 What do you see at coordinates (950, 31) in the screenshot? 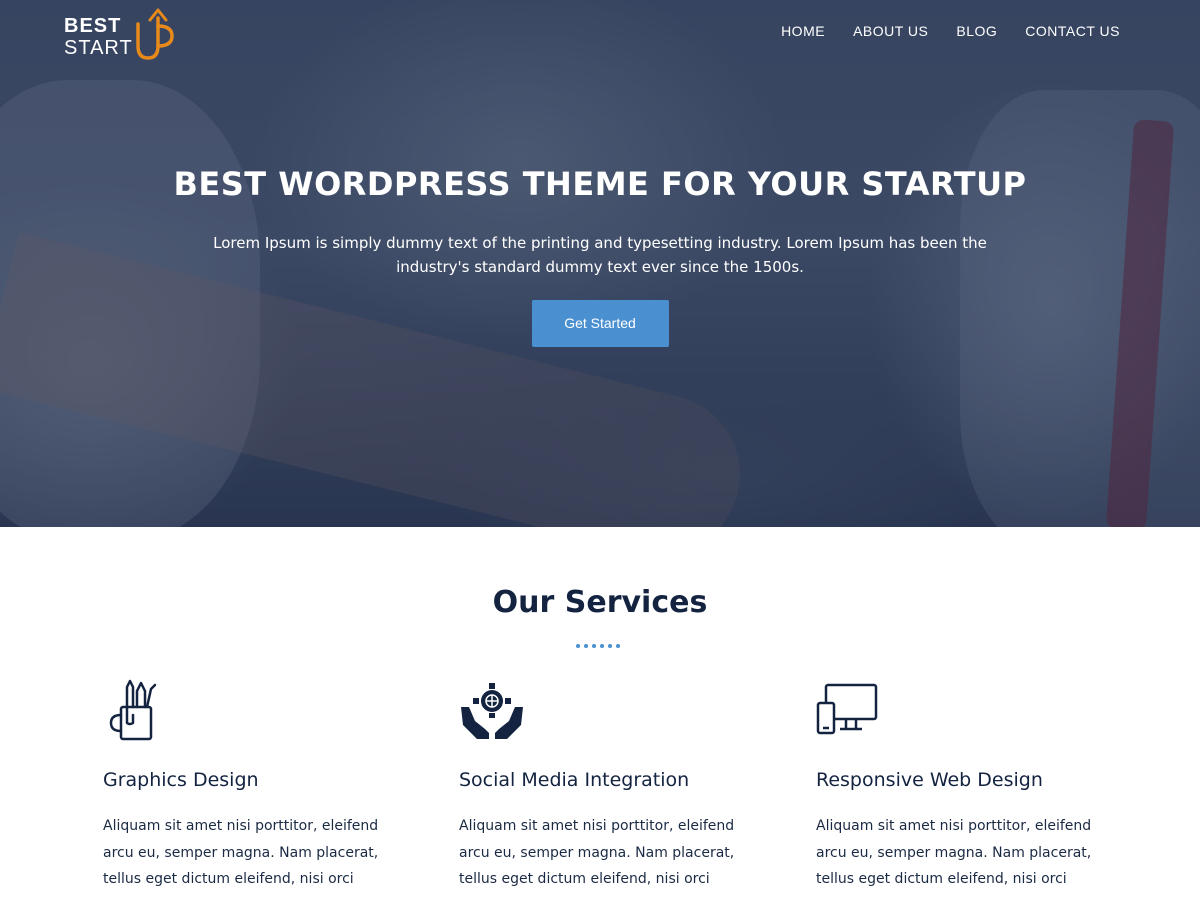
I see `main-menu: HOME ABOUT US BLOG CONTACT US` at bounding box center [950, 31].